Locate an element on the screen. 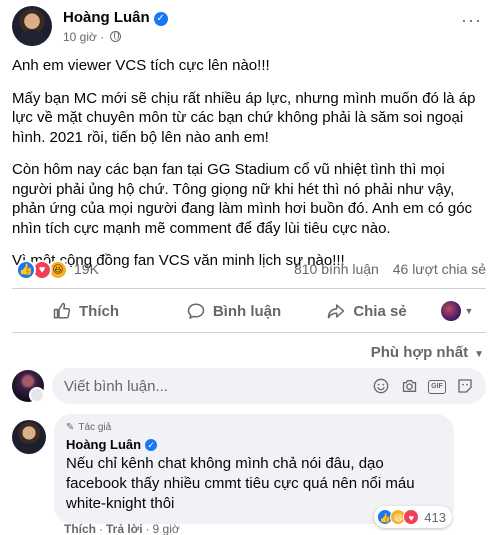 The height and width of the screenshot is (535, 498). reaction-count: 19K is located at coordinates (86, 269).